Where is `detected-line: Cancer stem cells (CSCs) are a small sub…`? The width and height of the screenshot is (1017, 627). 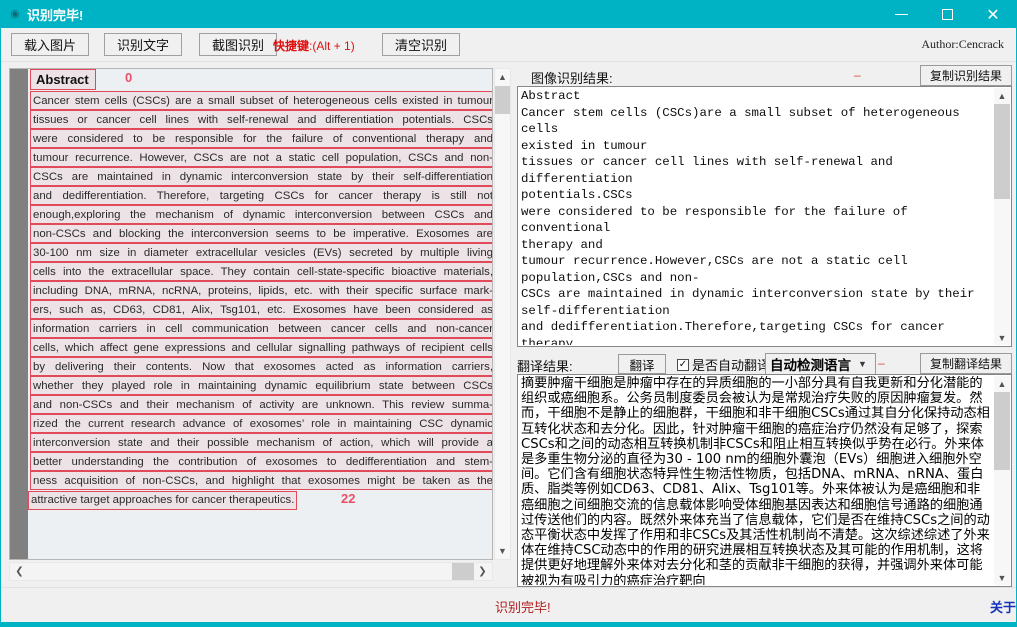
detected-line: Cancer stem cells (CSCs) are a small sub… is located at coordinates (261, 100).